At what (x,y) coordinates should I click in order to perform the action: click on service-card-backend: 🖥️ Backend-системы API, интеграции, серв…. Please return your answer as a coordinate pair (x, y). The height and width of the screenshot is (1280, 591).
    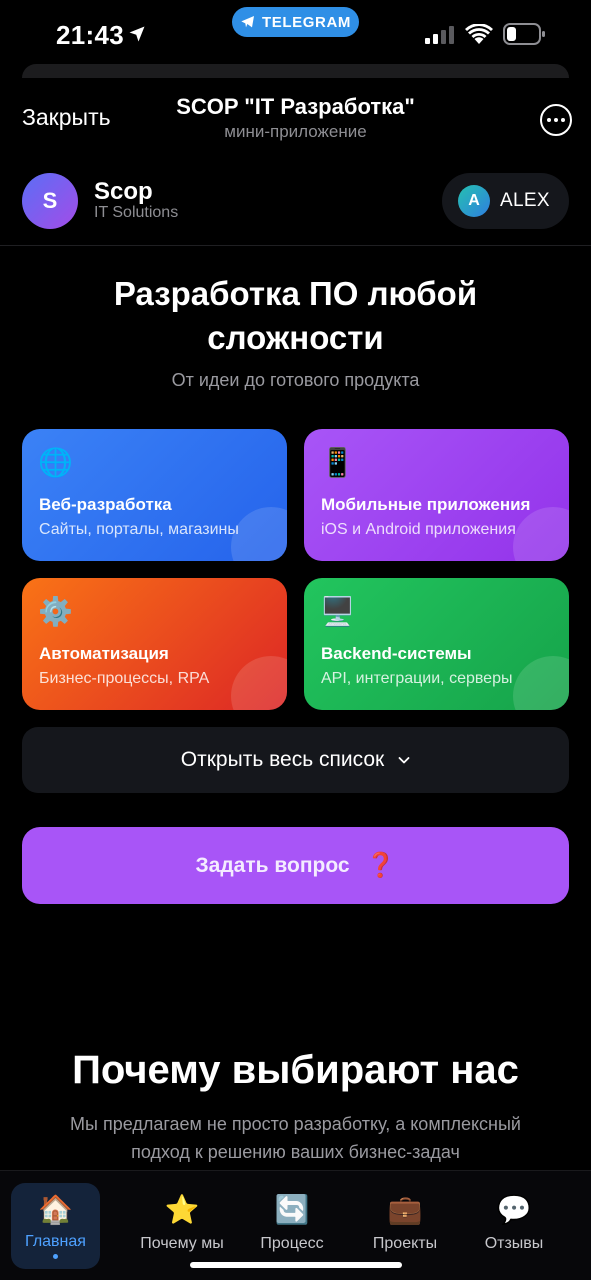
    Looking at the image, I should click on (436, 644).